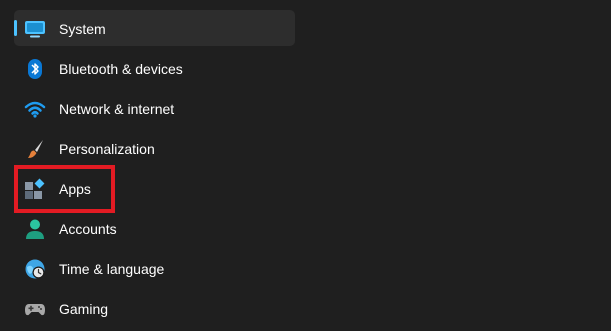  What do you see at coordinates (88, 229) in the screenshot?
I see `sidebar-item-label: Accounts` at bounding box center [88, 229].